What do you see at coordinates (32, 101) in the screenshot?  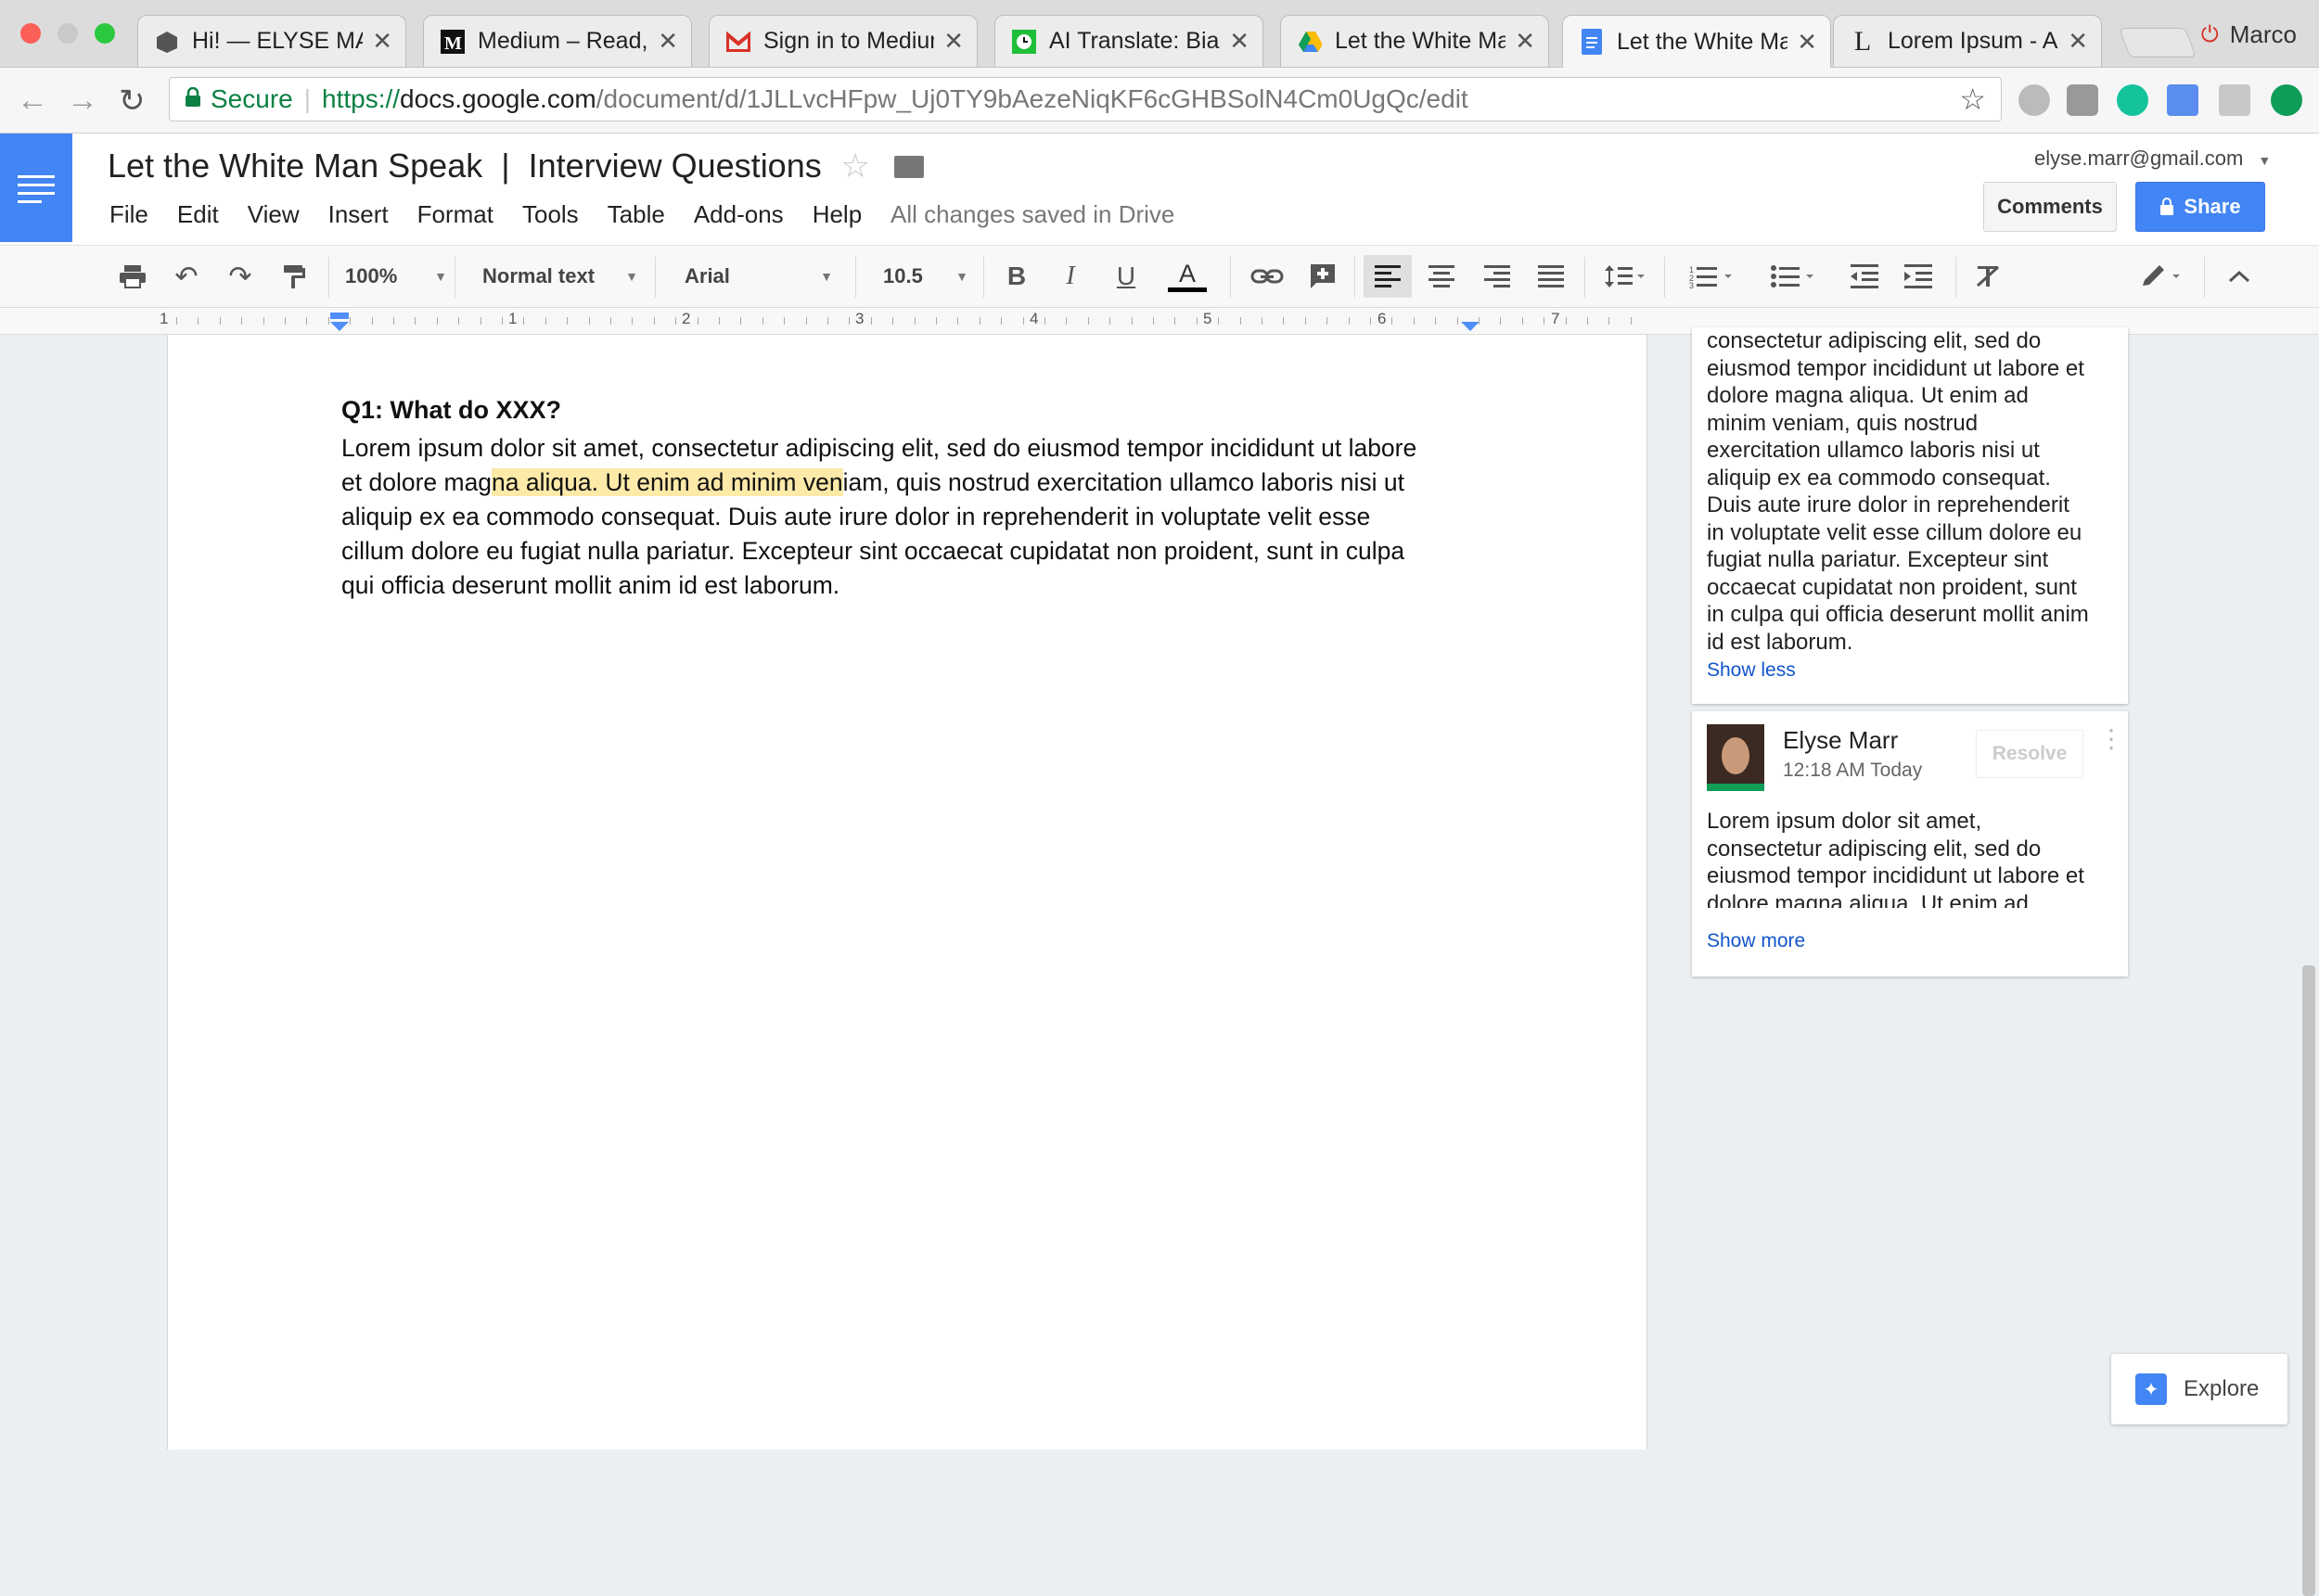 I see `back-arrow-icon: ←` at bounding box center [32, 101].